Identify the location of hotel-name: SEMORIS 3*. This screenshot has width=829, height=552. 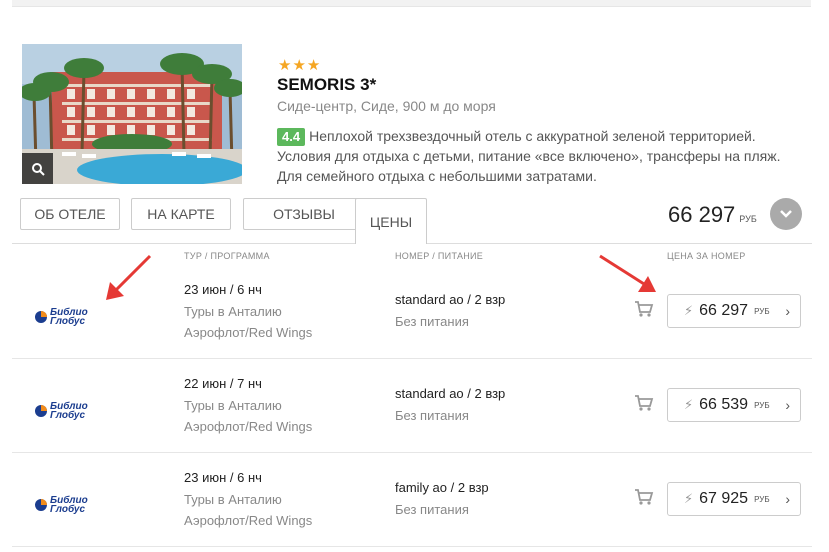
(326, 85).